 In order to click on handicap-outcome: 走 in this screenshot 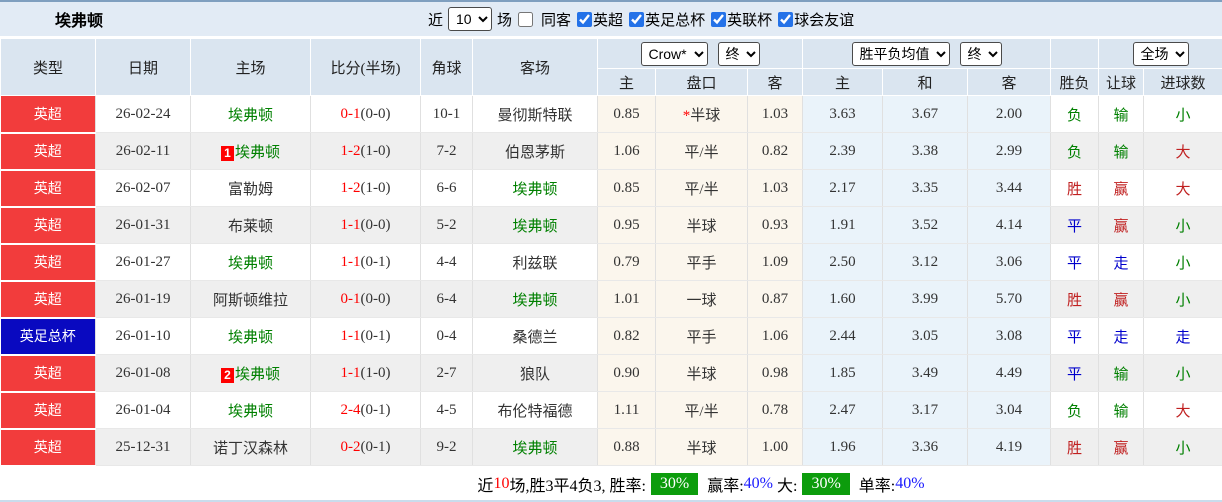, I will do `click(1121, 262)`.